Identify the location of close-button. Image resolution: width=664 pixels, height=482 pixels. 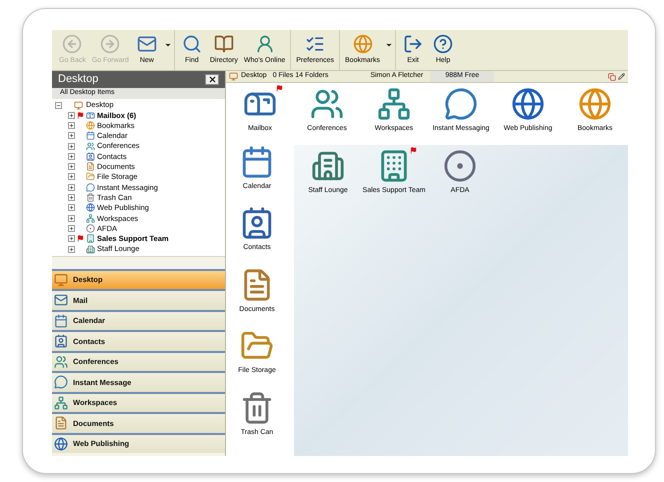
(212, 79).